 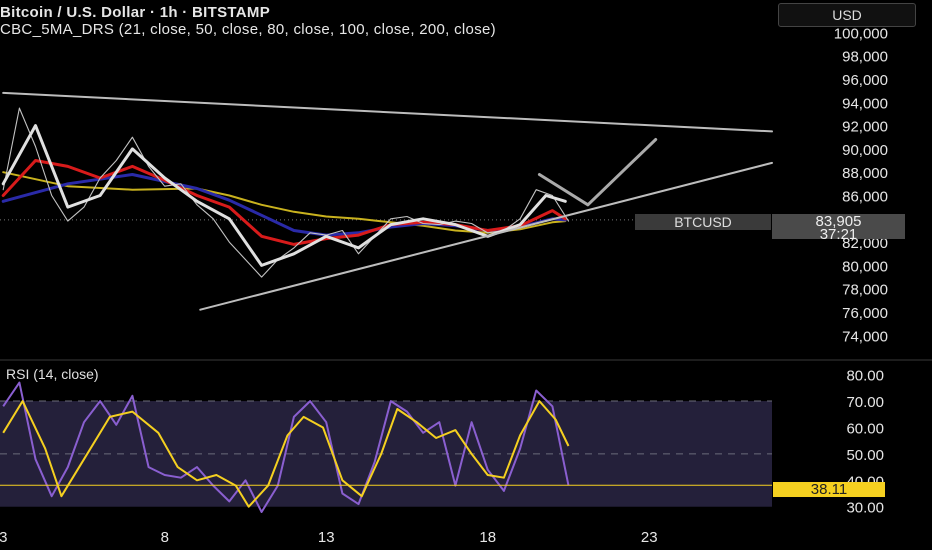 What do you see at coordinates (284, 205) in the screenshot?
I see `price-series-ma80` at bounding box center [284, 205].